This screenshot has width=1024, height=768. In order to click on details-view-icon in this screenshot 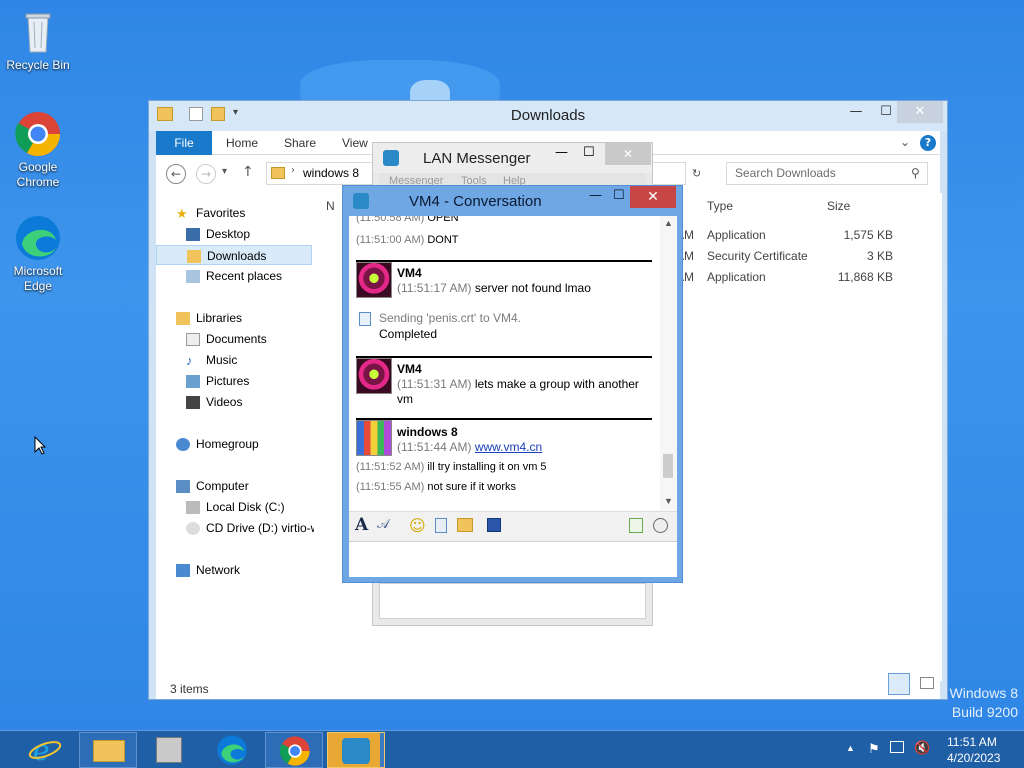, I will do `click(899, 684)`.